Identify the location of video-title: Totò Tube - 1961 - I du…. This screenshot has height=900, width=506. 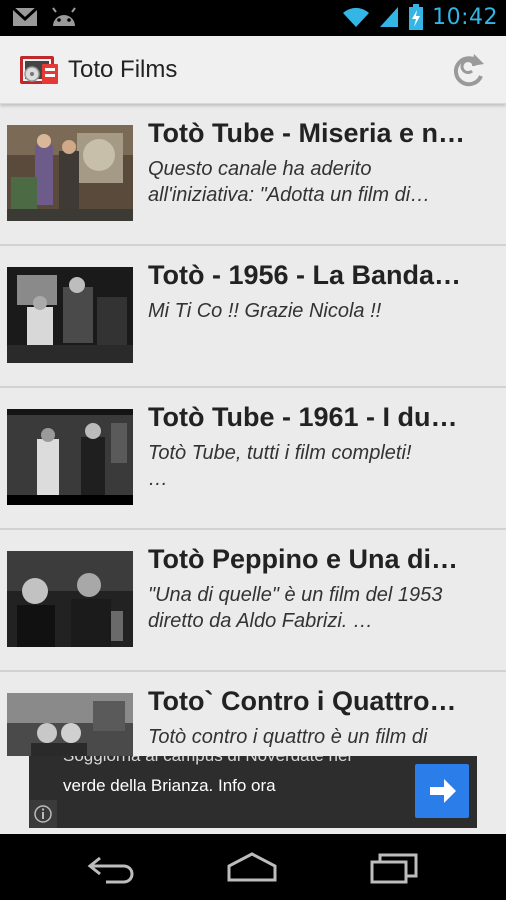
(303, 417).